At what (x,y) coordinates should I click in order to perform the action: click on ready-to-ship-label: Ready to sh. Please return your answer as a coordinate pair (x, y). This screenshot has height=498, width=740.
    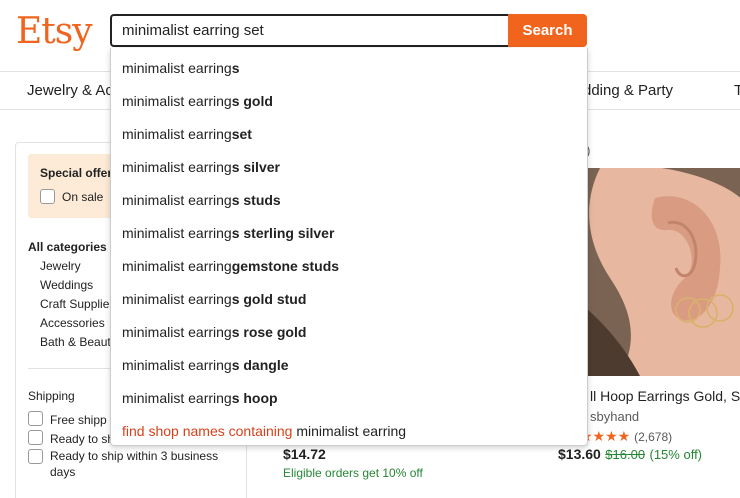
    Looking at the image, I should click on (82, 439).